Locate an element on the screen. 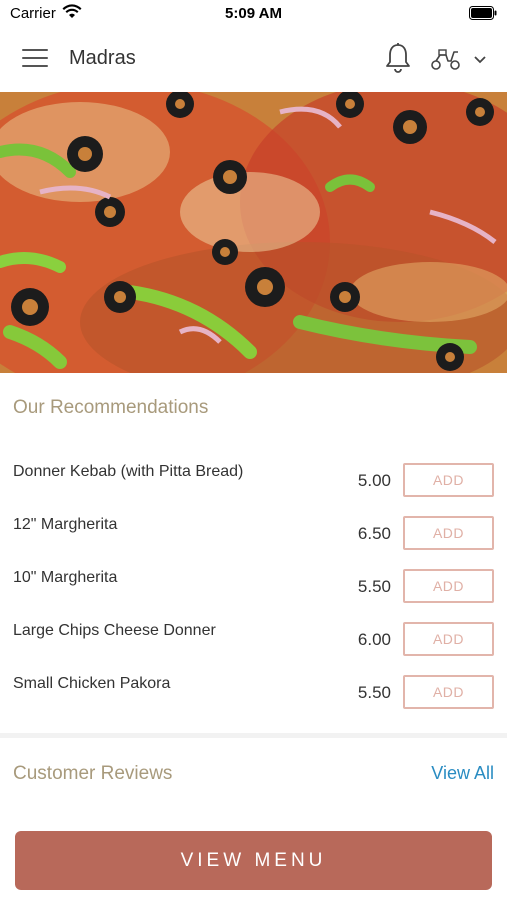 This screenshot has width=507, height=900. menu-item: 12" Margherita 6.50 ADD is located at coordinates (253, 542).